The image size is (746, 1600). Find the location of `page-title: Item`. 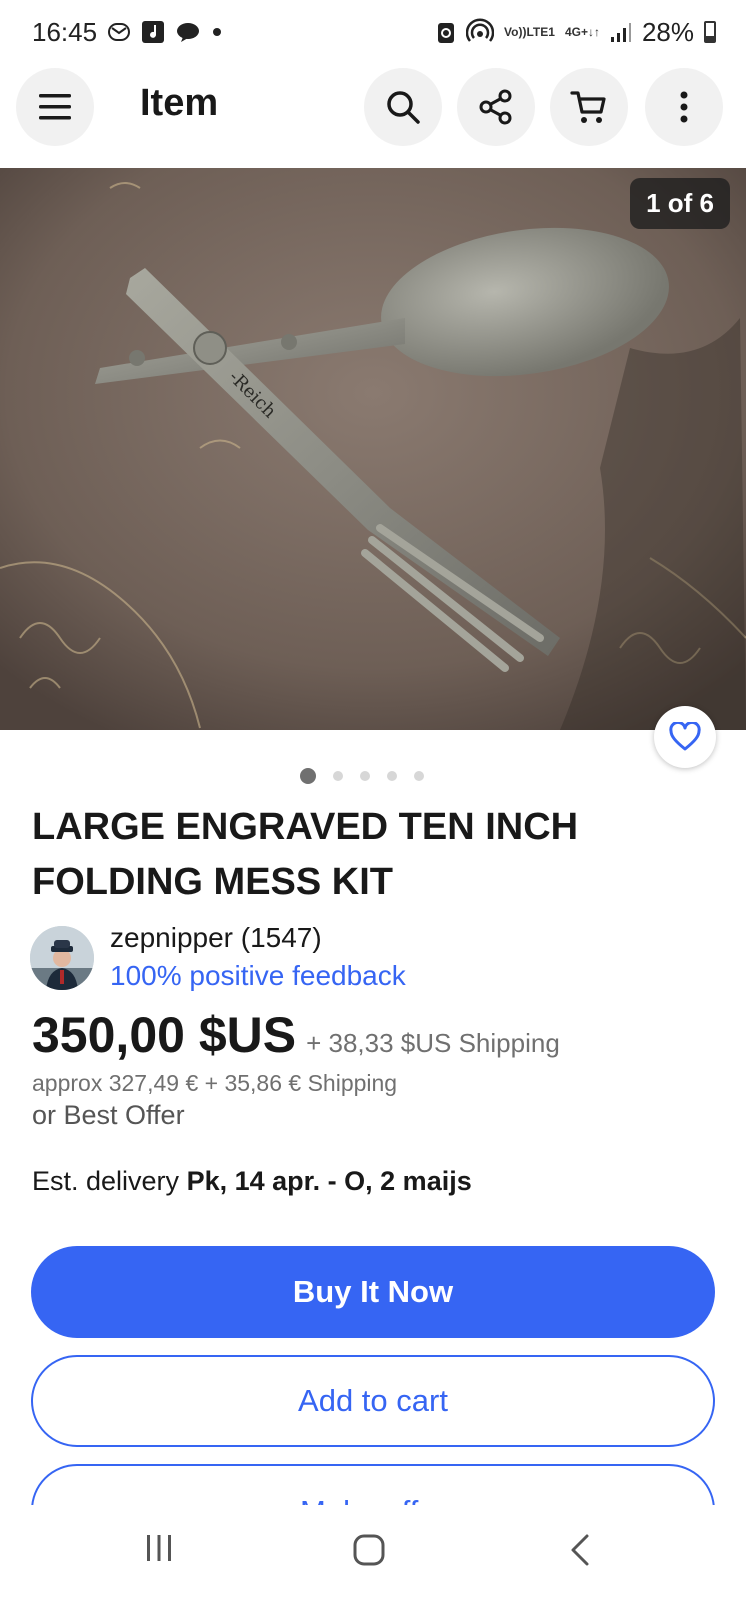

page-title: Item is located at coordinates (179, 103).